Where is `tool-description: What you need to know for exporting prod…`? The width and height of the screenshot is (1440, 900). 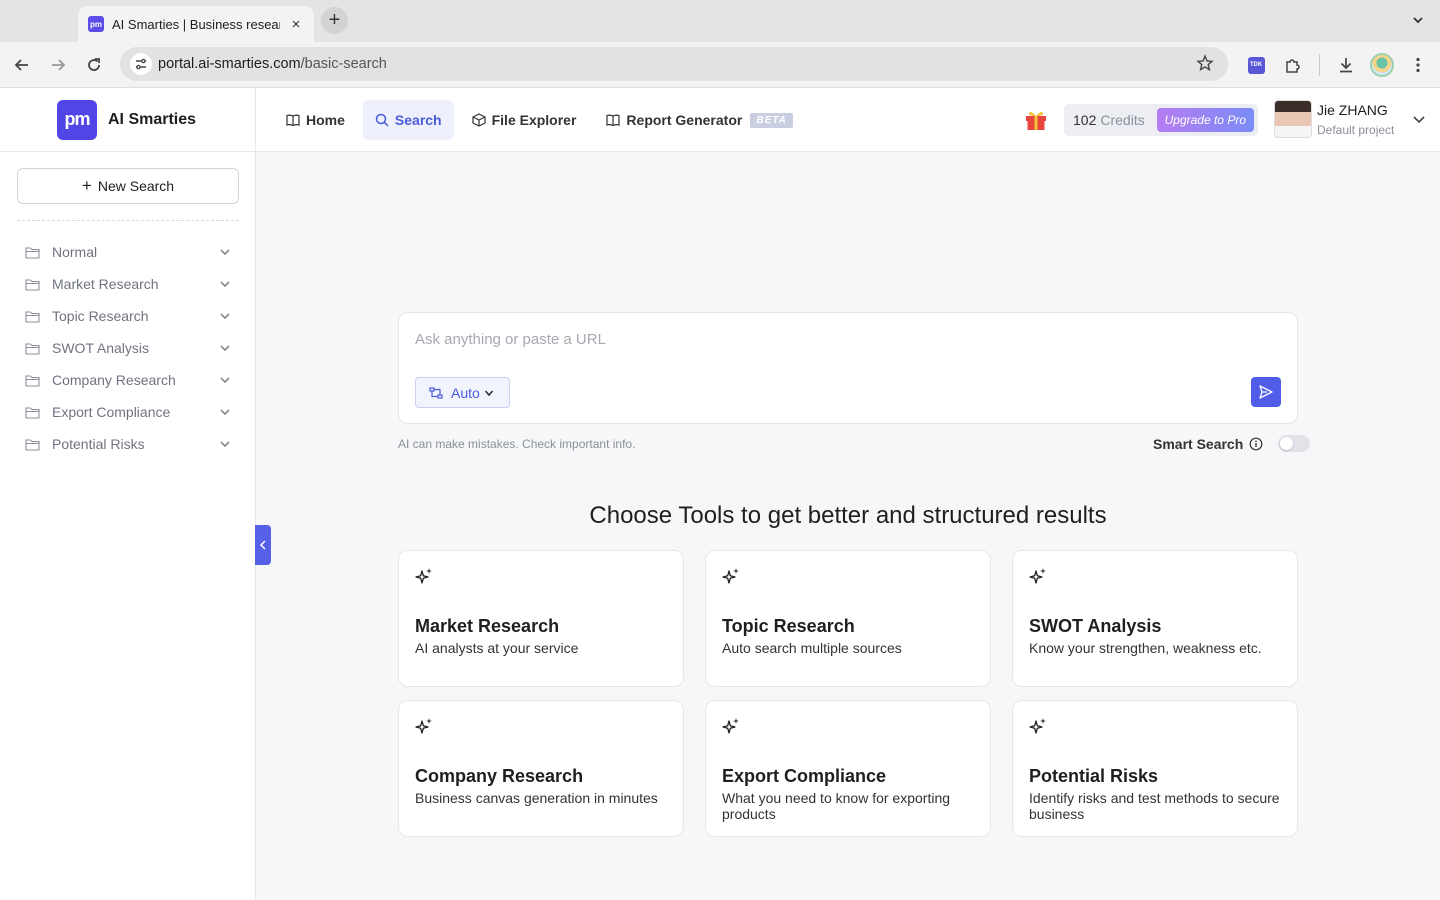
tool-description: What you need to know for exporting prod… is located at coordinates (836, 806).